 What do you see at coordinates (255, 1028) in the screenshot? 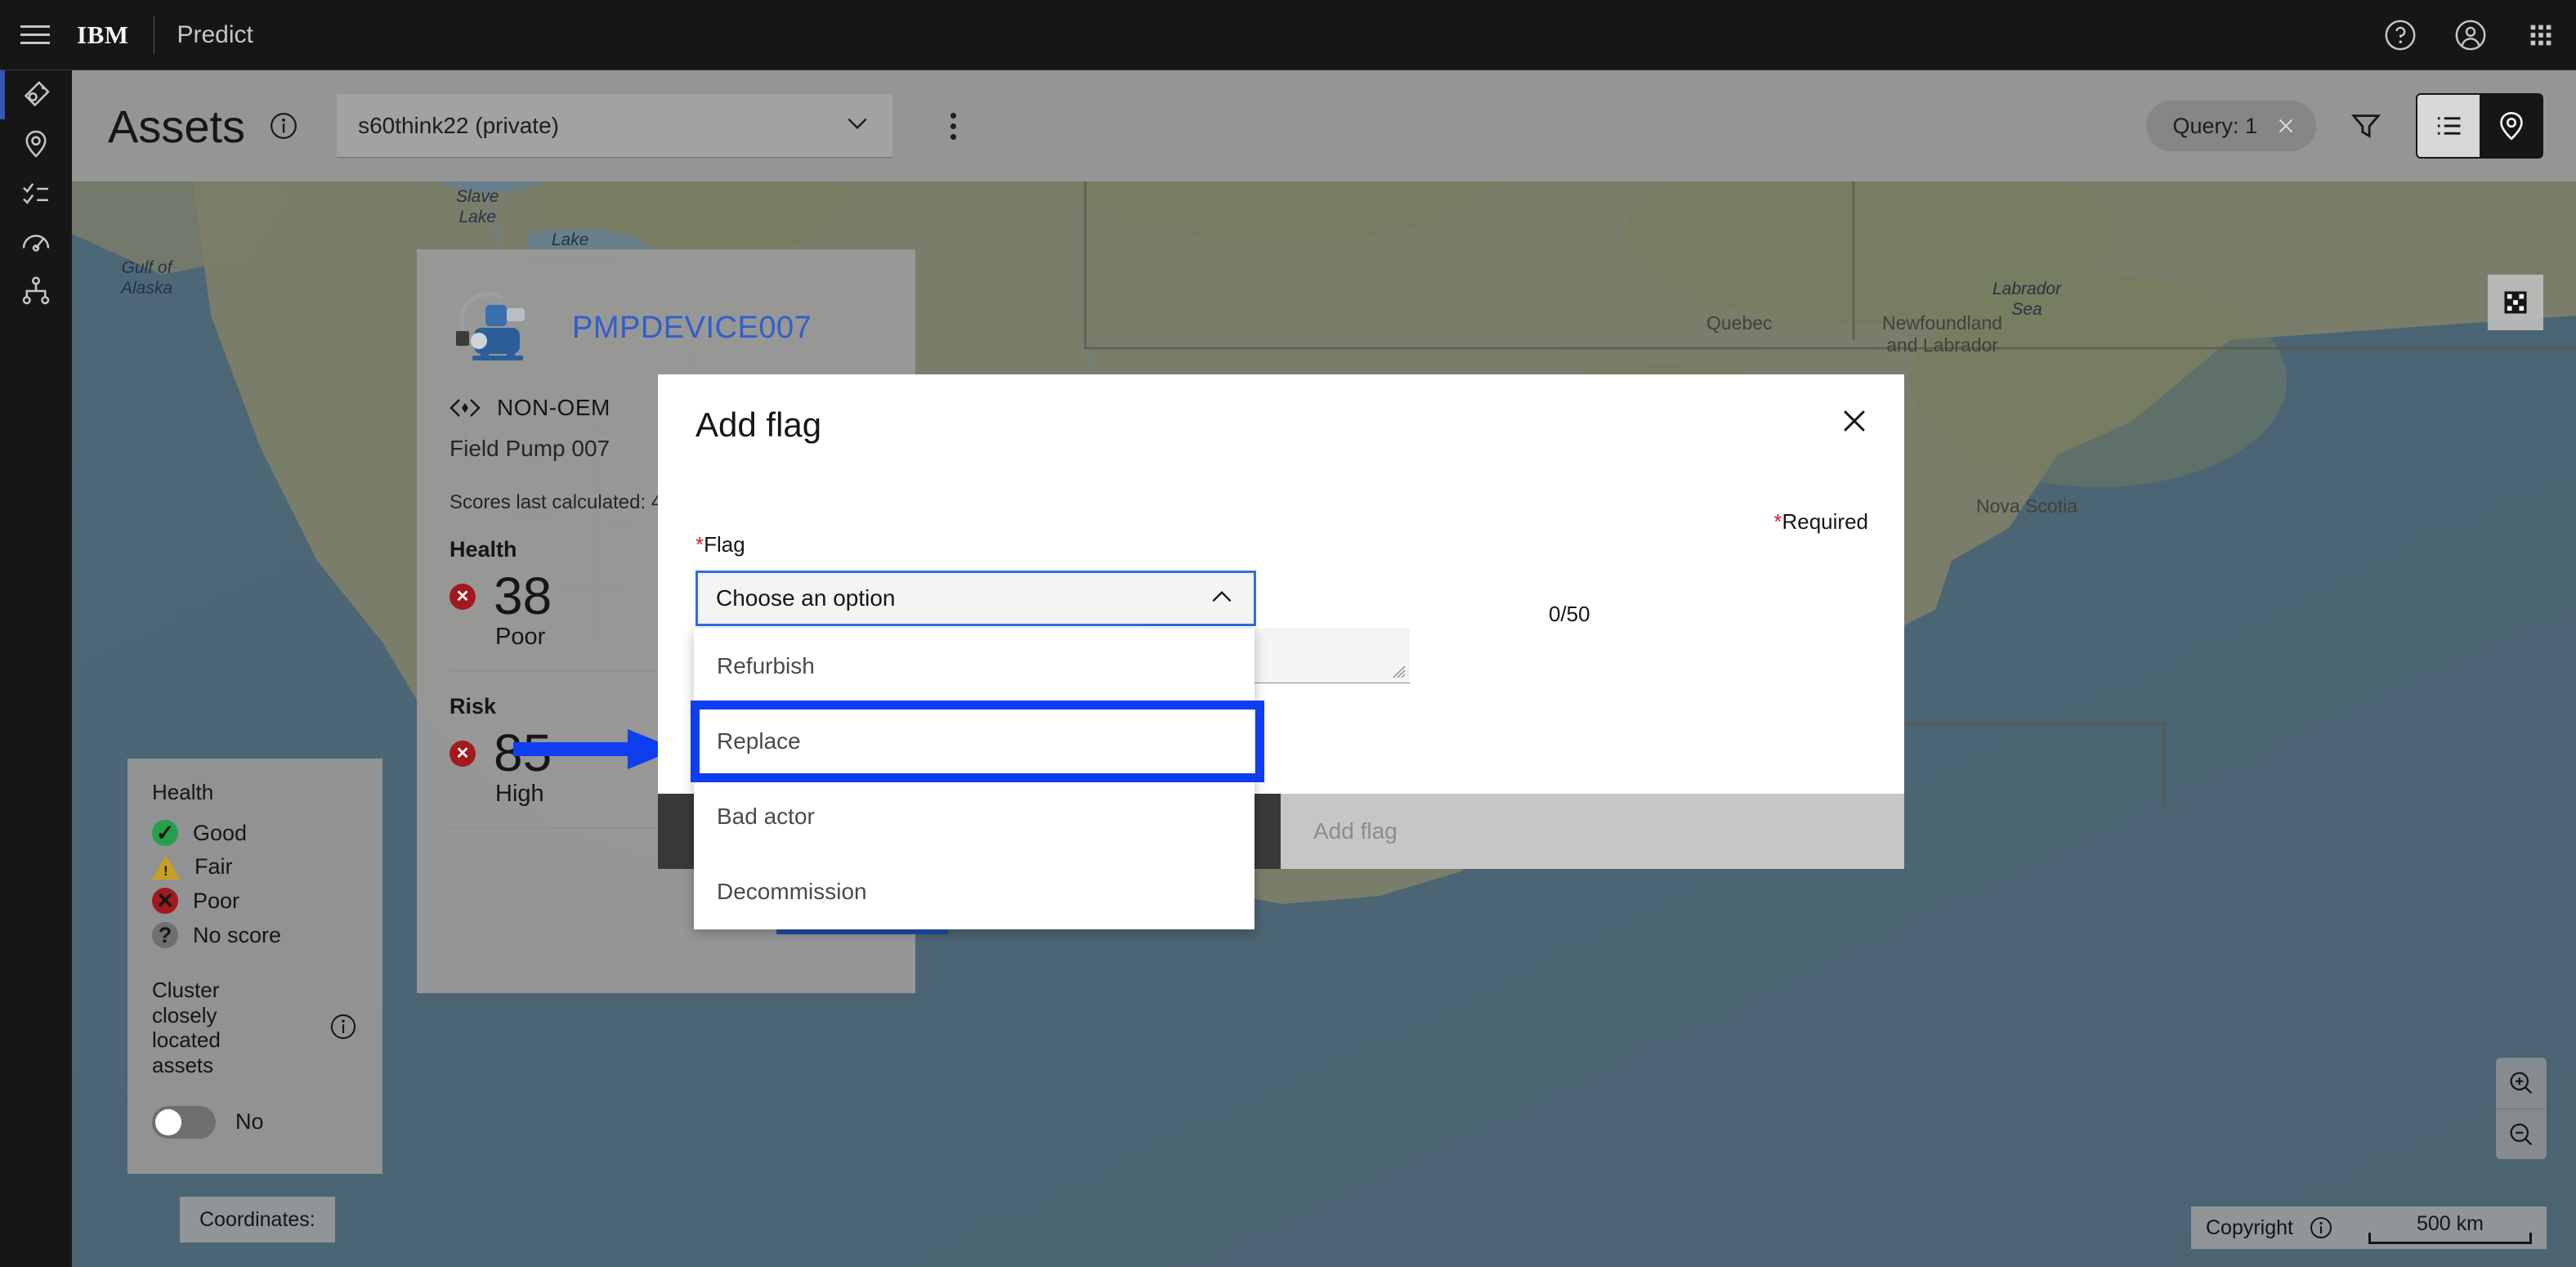
I see `cluster-setting: Cluster closely located assets` at bounding box center [255, 1028].